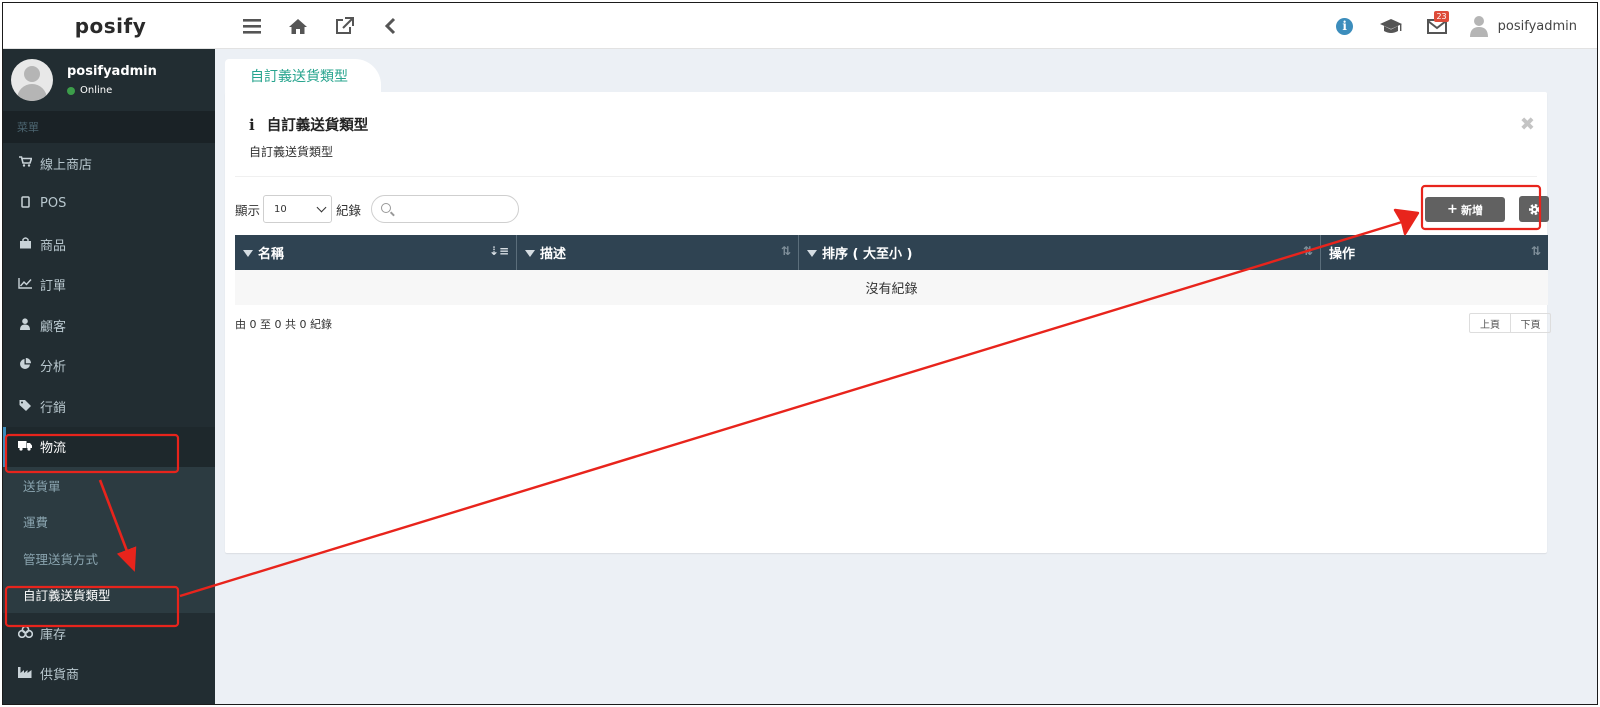 Image resolution: width=1600 pixels, height=707 pixels. I want to click on column-header-name: 名稱 ⇣≡, so click(376, 252).